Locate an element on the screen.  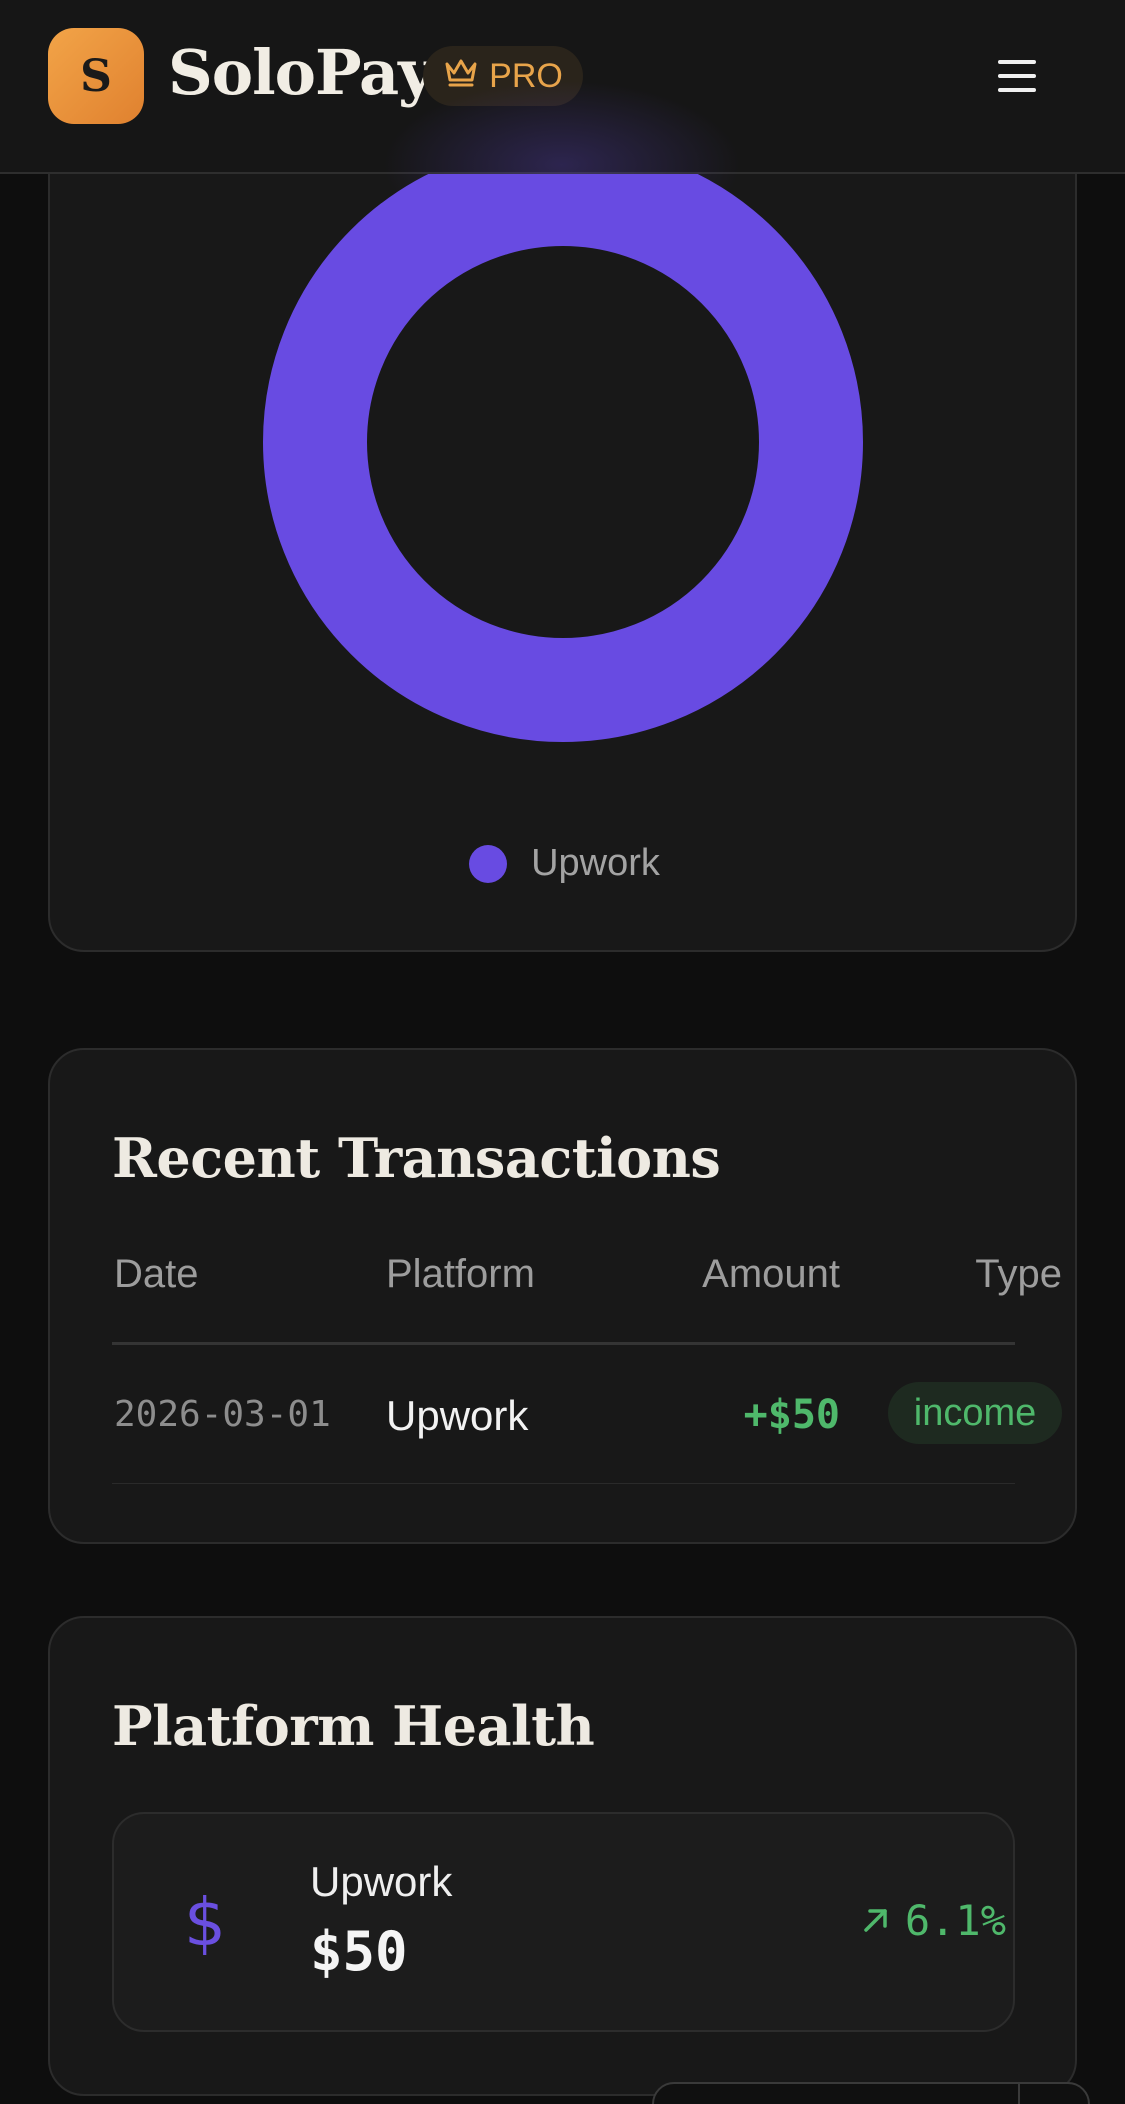
health-trend: 6.1% is located at coordinates (913, 1920).